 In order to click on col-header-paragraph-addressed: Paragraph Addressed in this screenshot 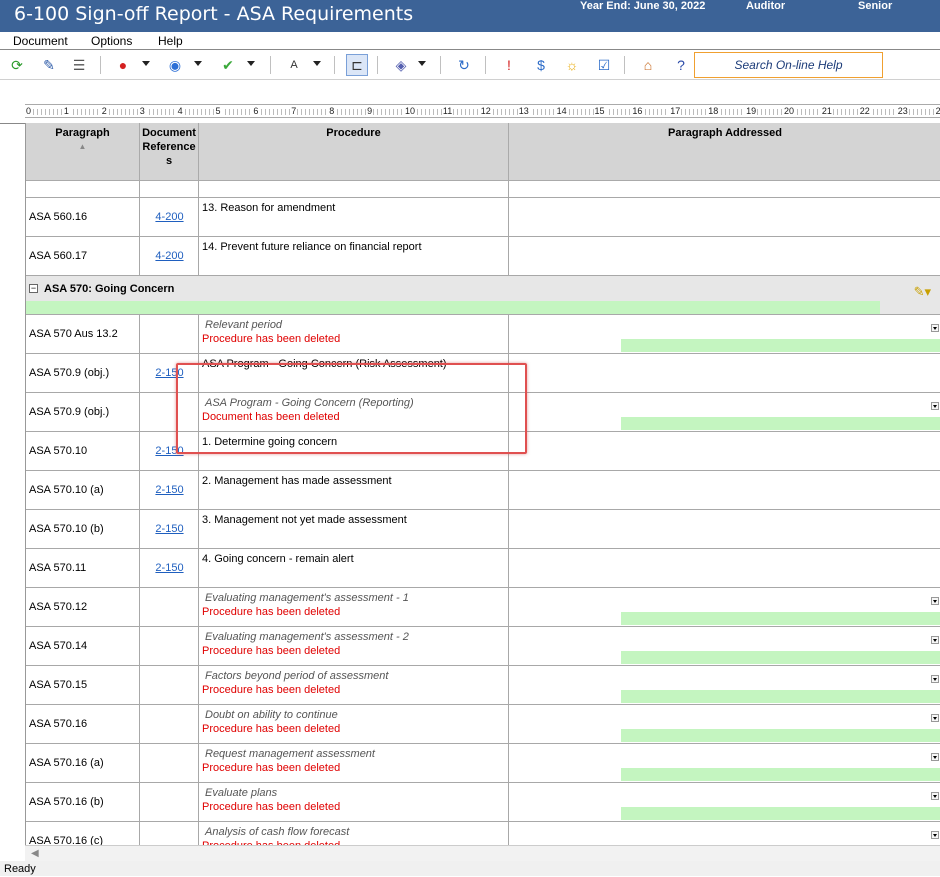, I will do `click(724, 152)`.